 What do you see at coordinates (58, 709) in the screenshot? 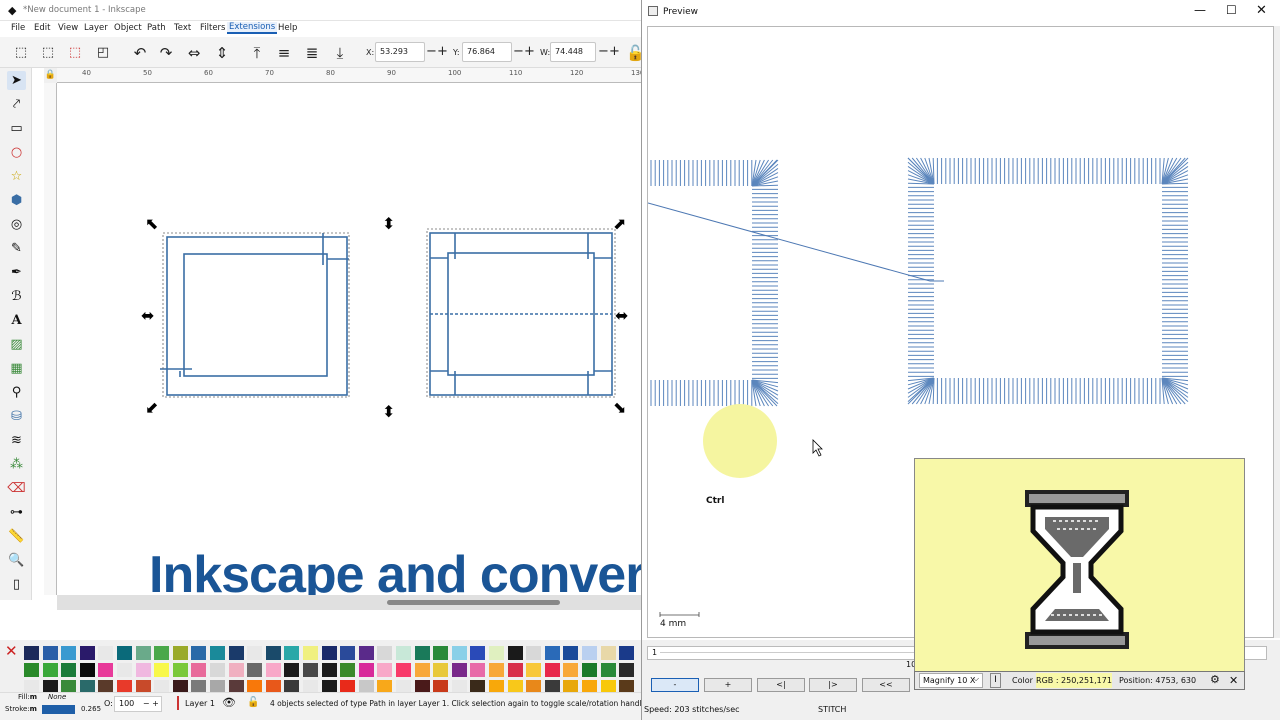
I see `stroke-color-swatch` at bounding box center [58, 709].